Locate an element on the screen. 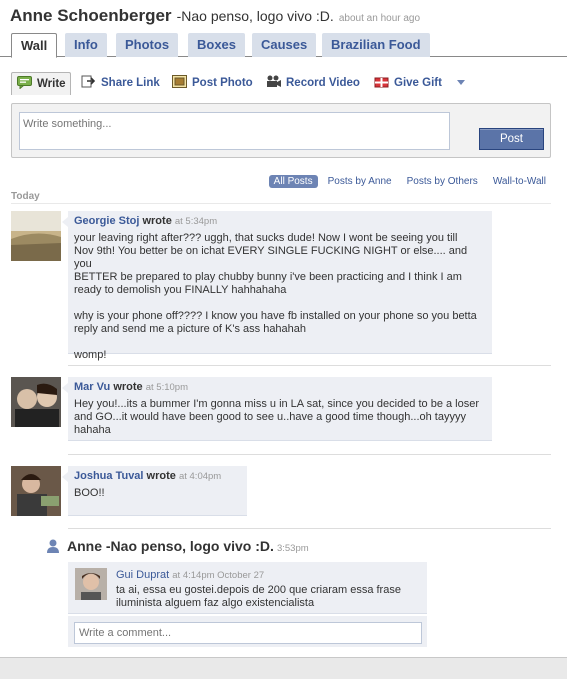 Image resolution: width=567 pixels, height=679 pixels. comment-meta: at 4:14pm October 27 is located at coordinates (218, 575).